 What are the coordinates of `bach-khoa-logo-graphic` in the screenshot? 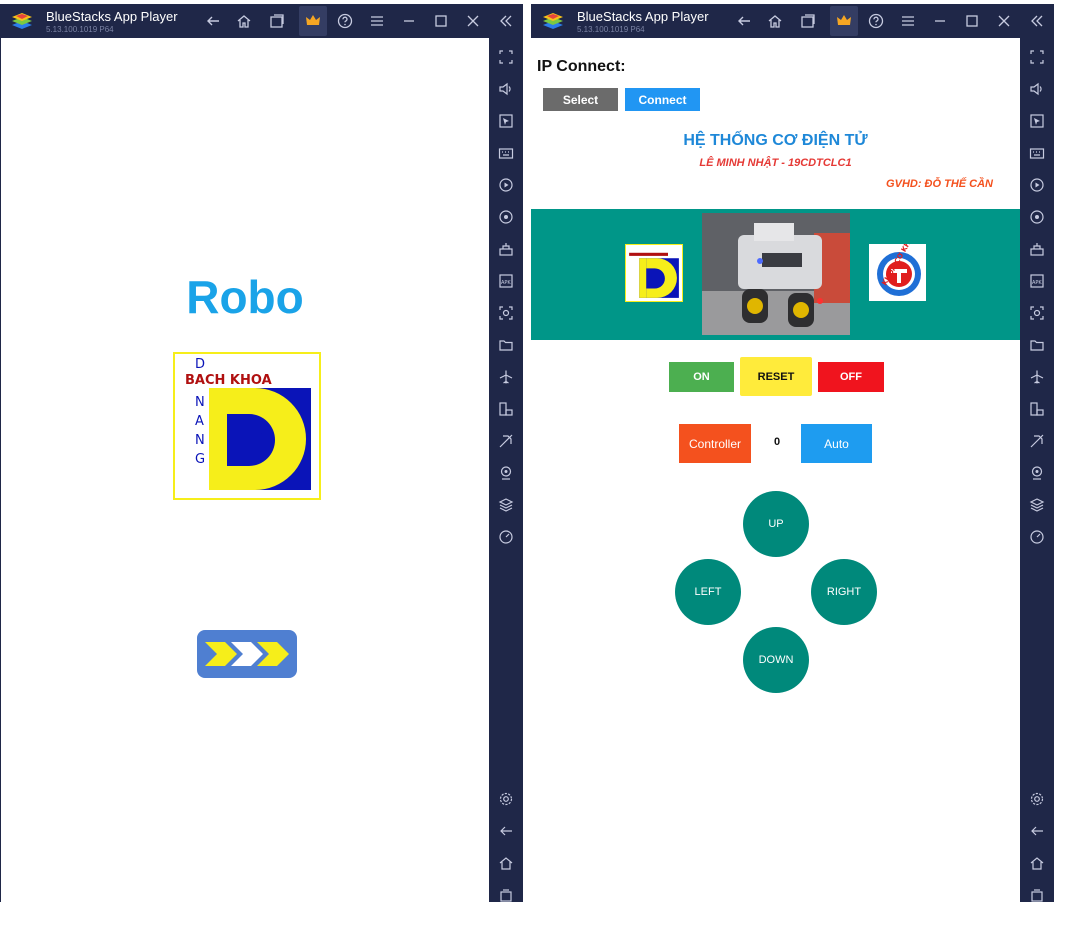 It's located at (654, 275).